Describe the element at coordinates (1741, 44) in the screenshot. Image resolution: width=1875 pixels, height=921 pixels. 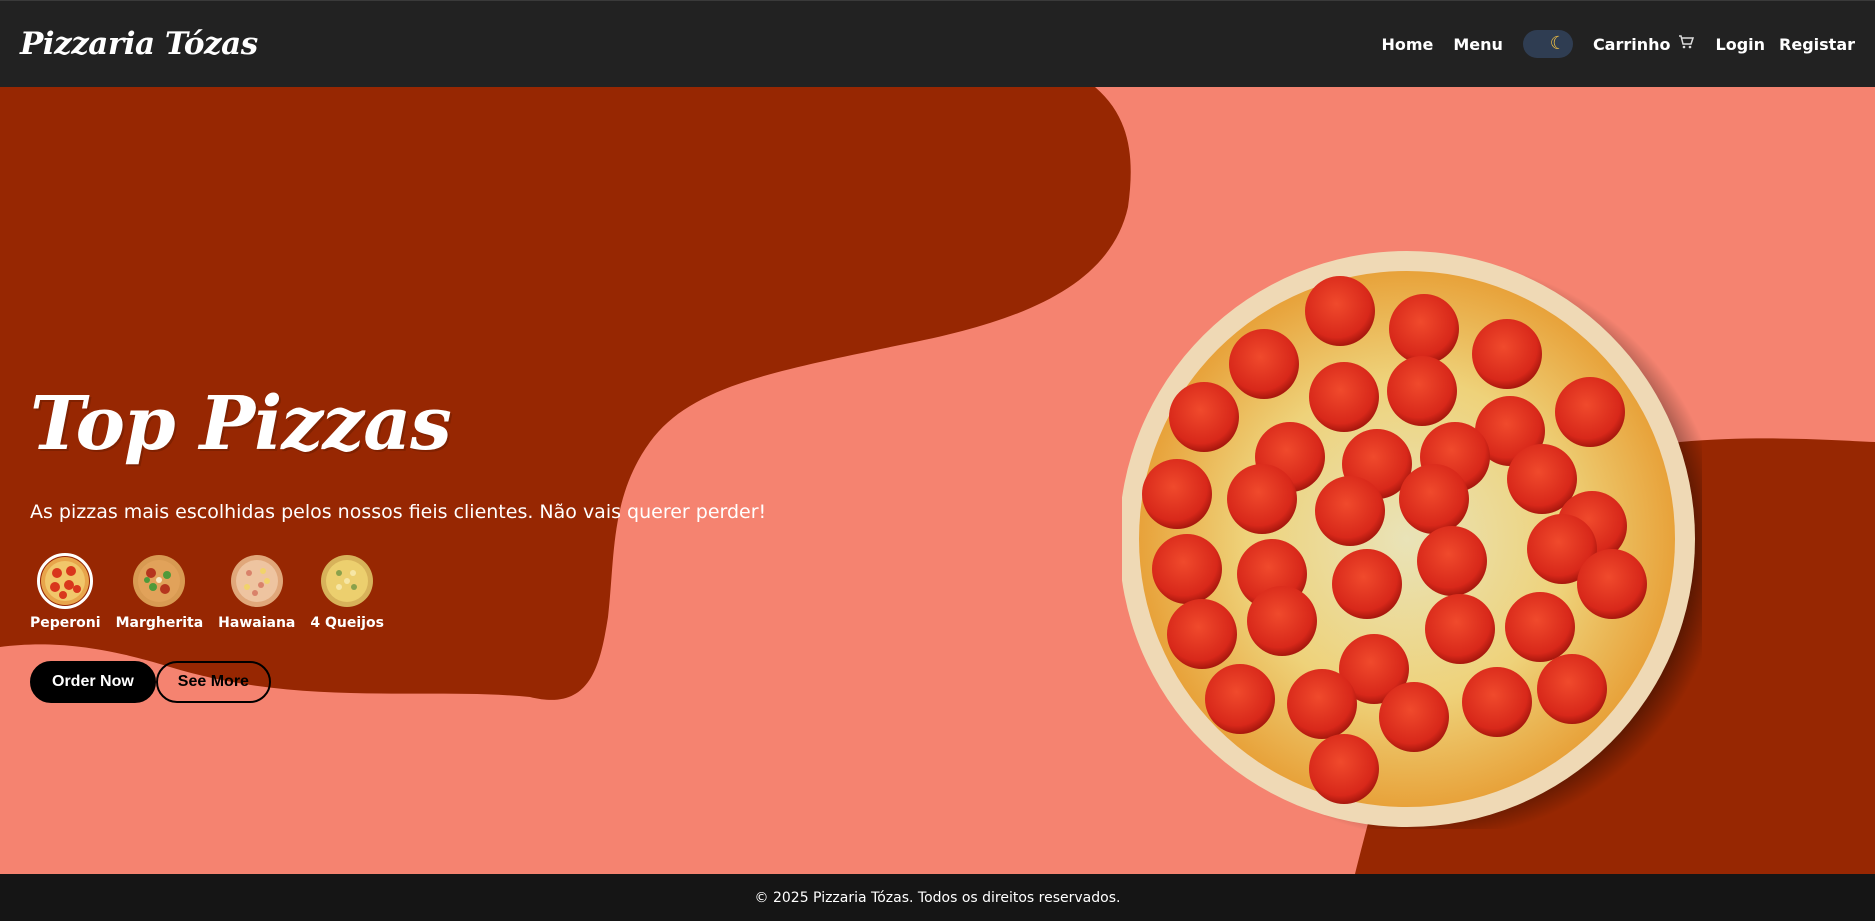
I see `nav-link-login: Login` at that location.